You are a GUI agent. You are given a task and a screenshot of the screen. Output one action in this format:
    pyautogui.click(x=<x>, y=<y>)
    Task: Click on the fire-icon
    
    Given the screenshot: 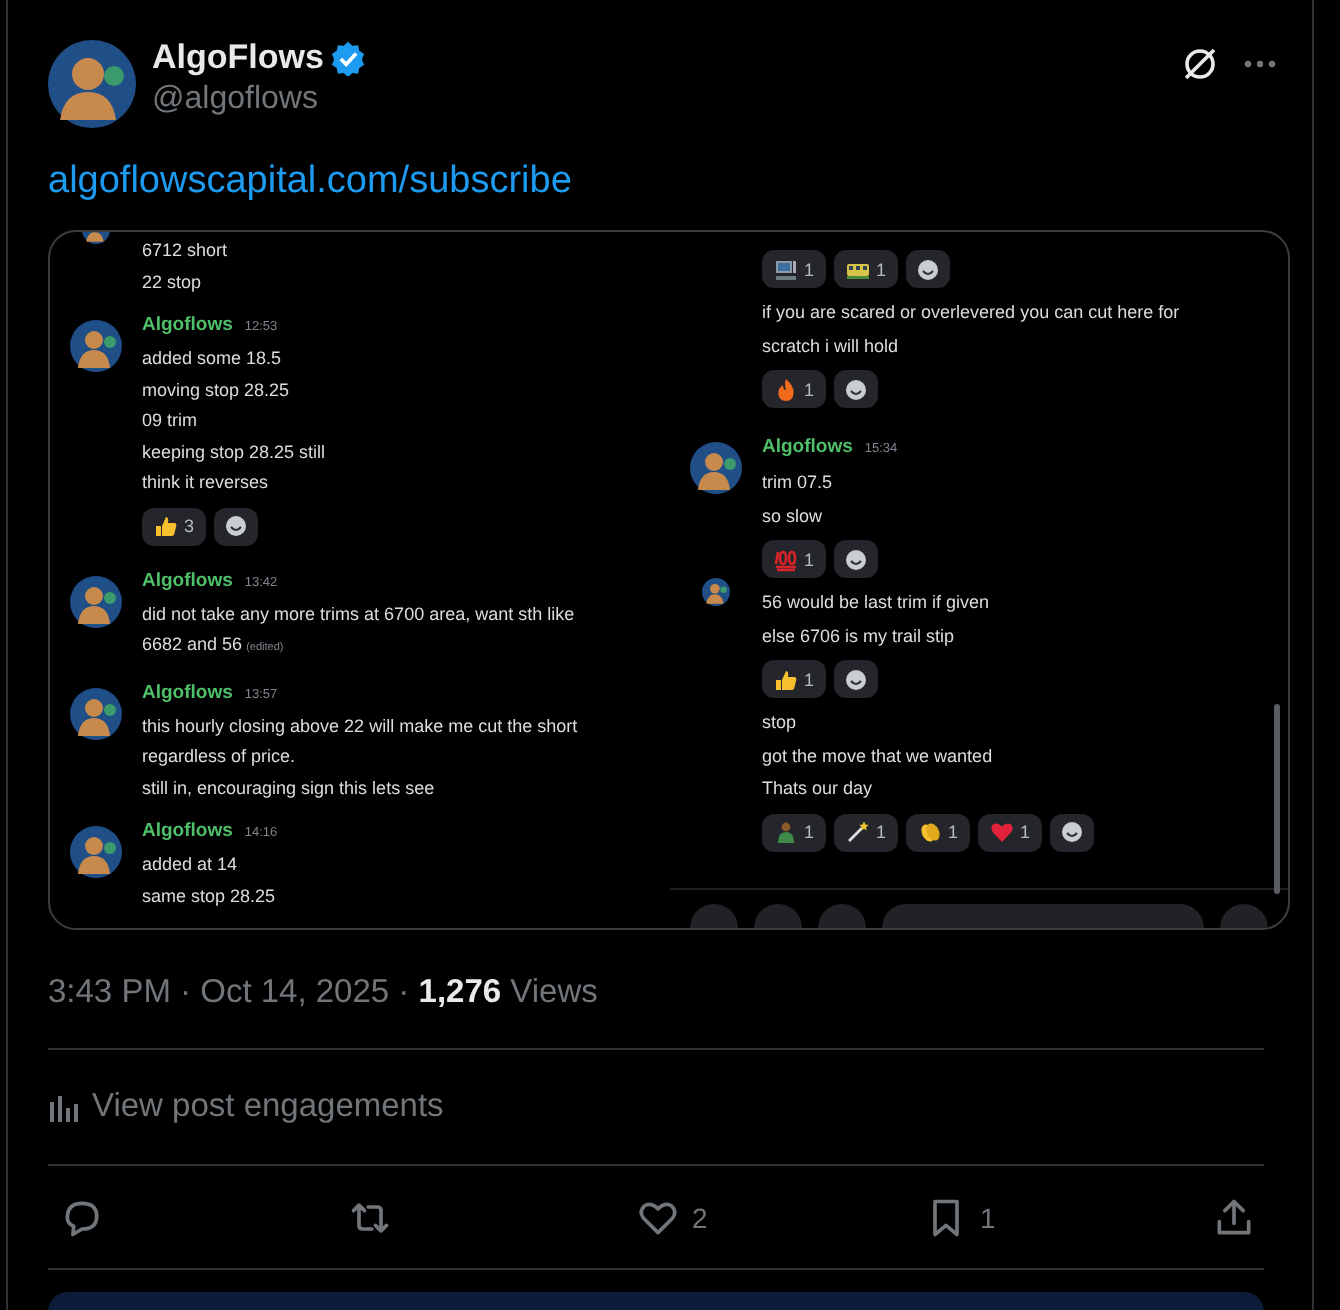 What is the action you would take?
    pyautogui.click(x=786, y=389)
    